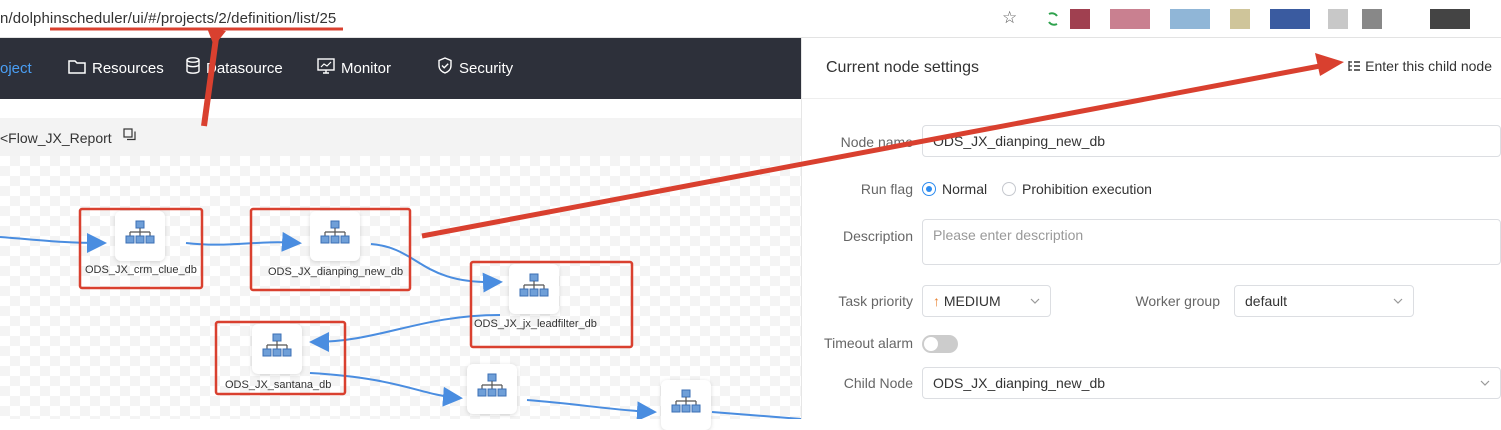 This screenshot has width=1501, height=430. I want to click on nav-label-project: oject, so click(16, 68).